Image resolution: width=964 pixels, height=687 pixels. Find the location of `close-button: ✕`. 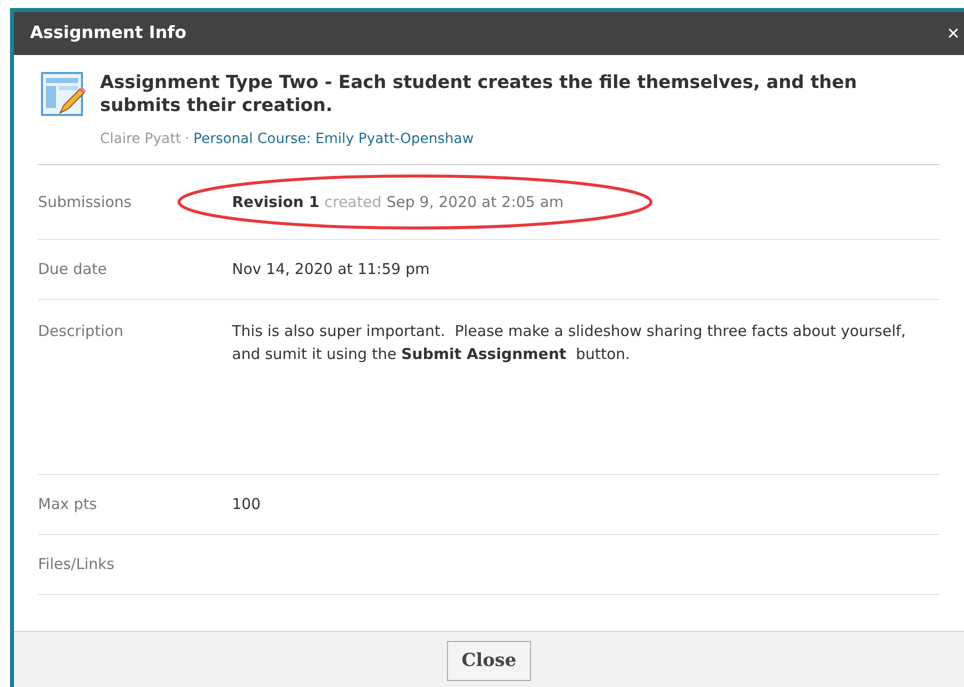

close-button: ✕ is located at coordinates (953, 34).